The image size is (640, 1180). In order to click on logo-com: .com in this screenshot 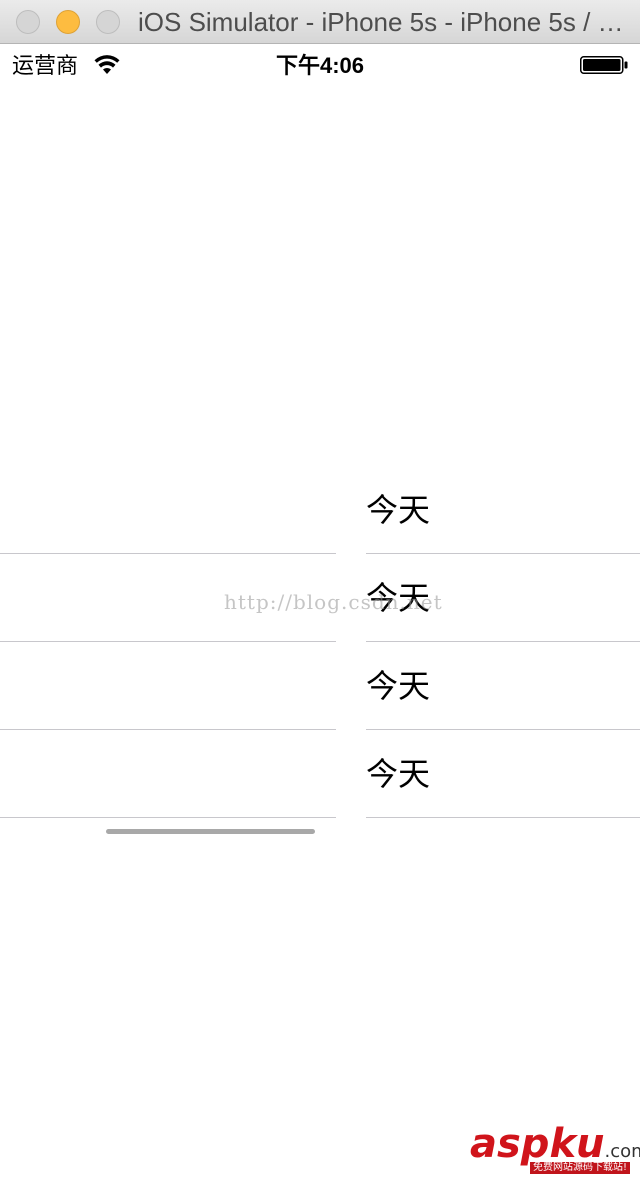, I will do `click(622, 1151)`.